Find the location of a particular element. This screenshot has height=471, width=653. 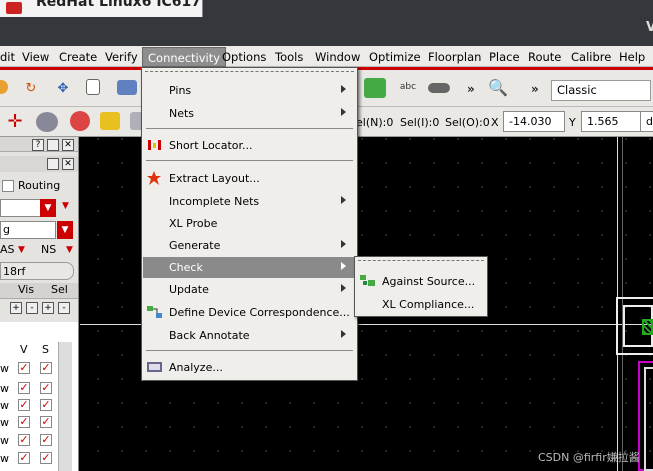

stop-hand-icon is located at coordinates (80, 121).